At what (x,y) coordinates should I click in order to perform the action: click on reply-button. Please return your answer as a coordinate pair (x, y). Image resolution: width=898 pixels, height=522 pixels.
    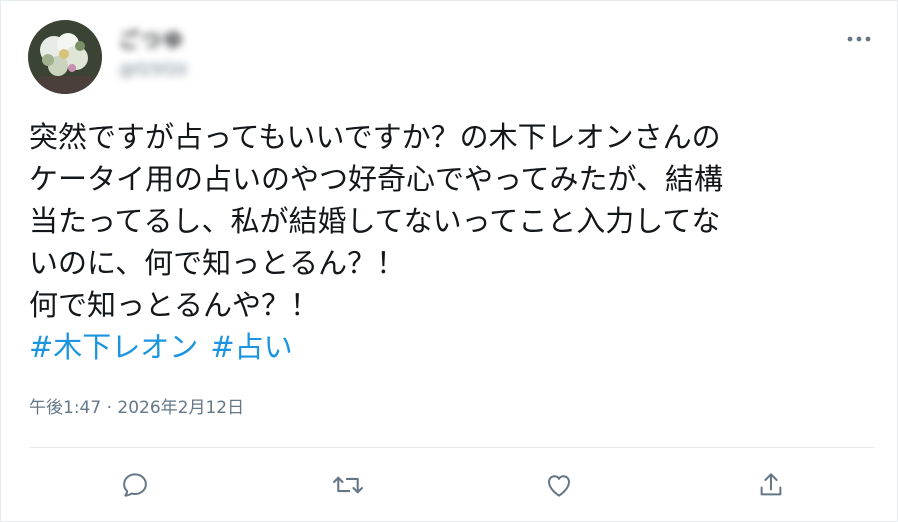
    Looking at the image, I should click on (135, 485).